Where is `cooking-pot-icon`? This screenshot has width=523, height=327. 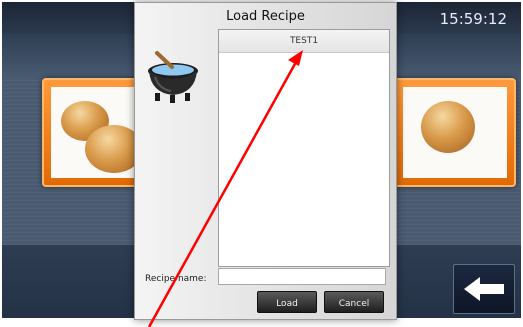
cooking-pot-icon is located at coordinates (173, 77).